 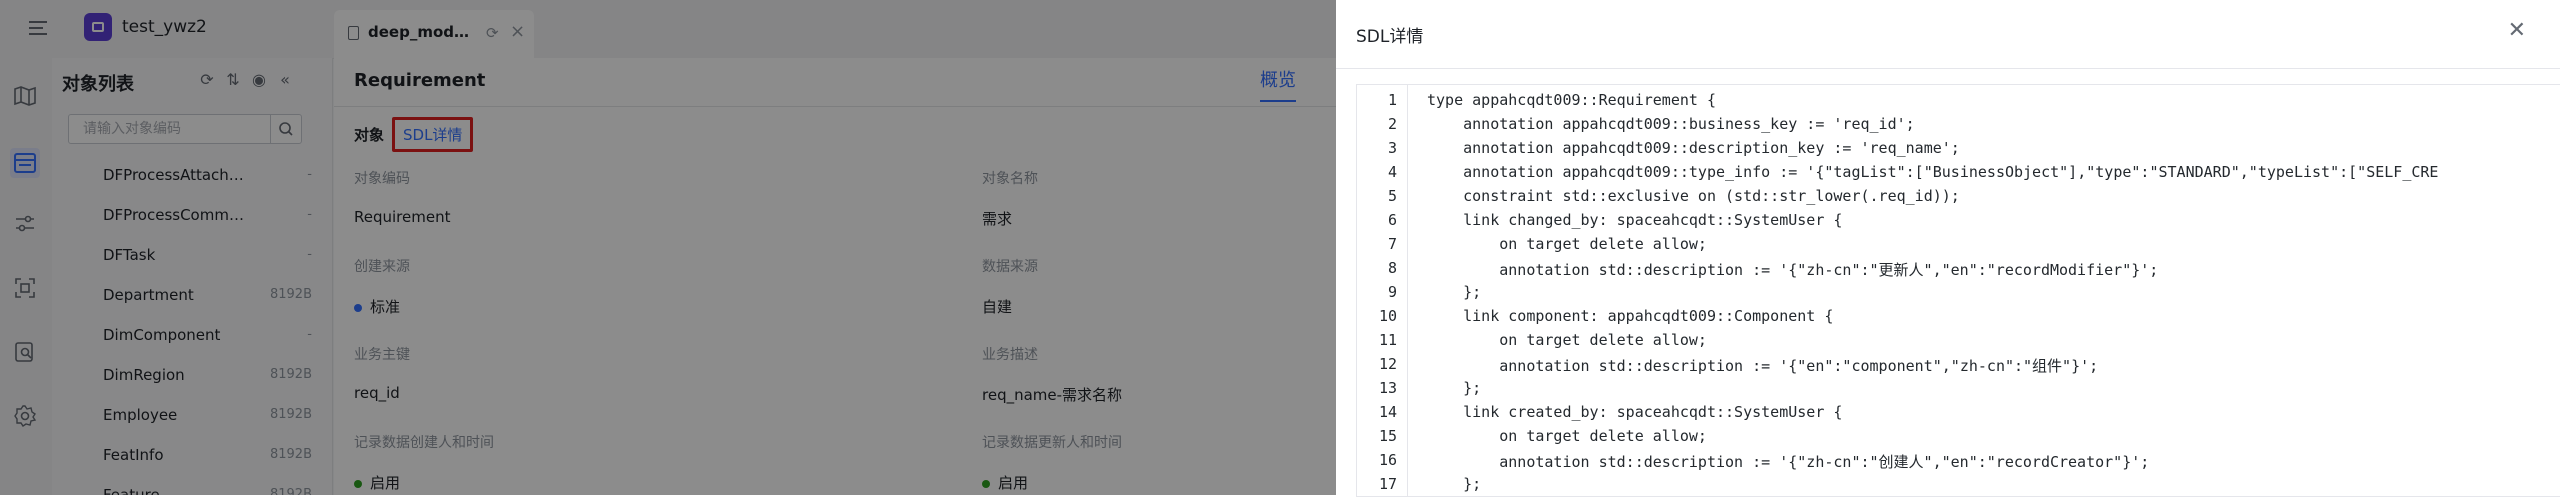 I want to click on line-number: 15, so click(x=1387, y=436).